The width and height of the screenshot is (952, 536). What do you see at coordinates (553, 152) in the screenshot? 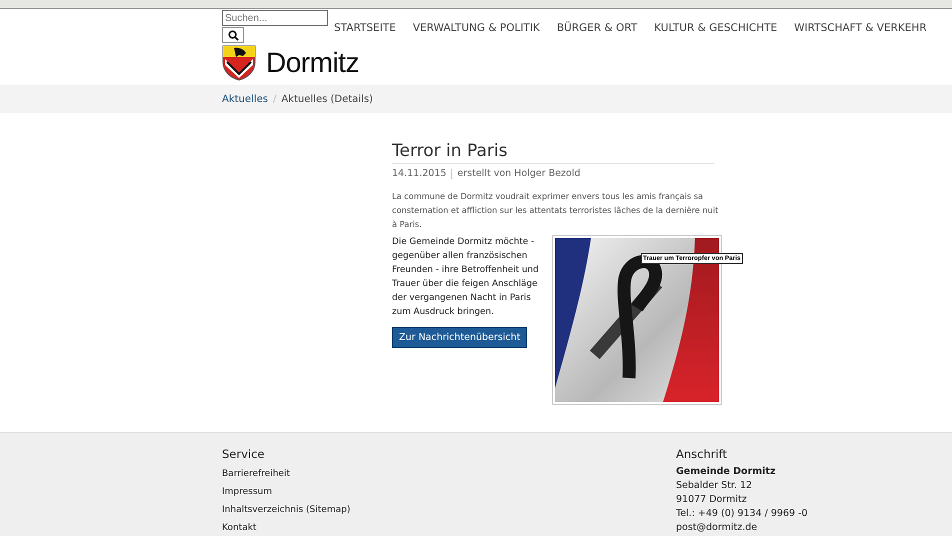
I see `article-title: Terror in Paris` at bounding box center [553, 152].